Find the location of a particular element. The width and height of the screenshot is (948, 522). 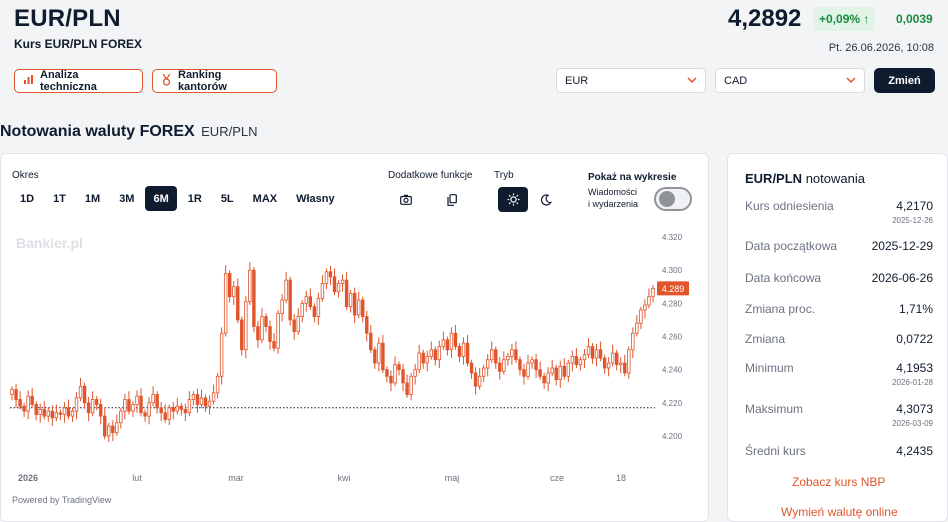

row-value-change: 0,0722 is located at coordinates (914, 339).